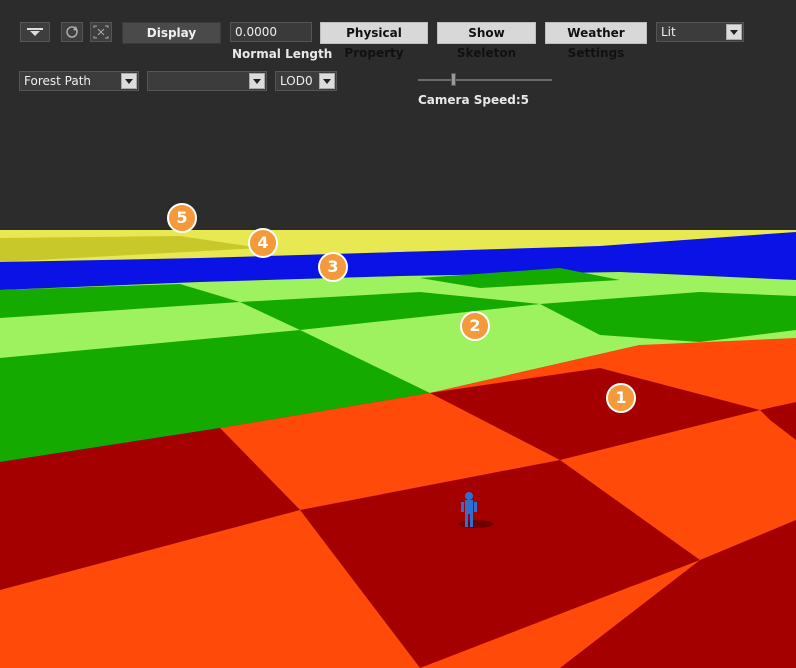  I want to click on lod-select-value: LOD0, so click(296, 81).